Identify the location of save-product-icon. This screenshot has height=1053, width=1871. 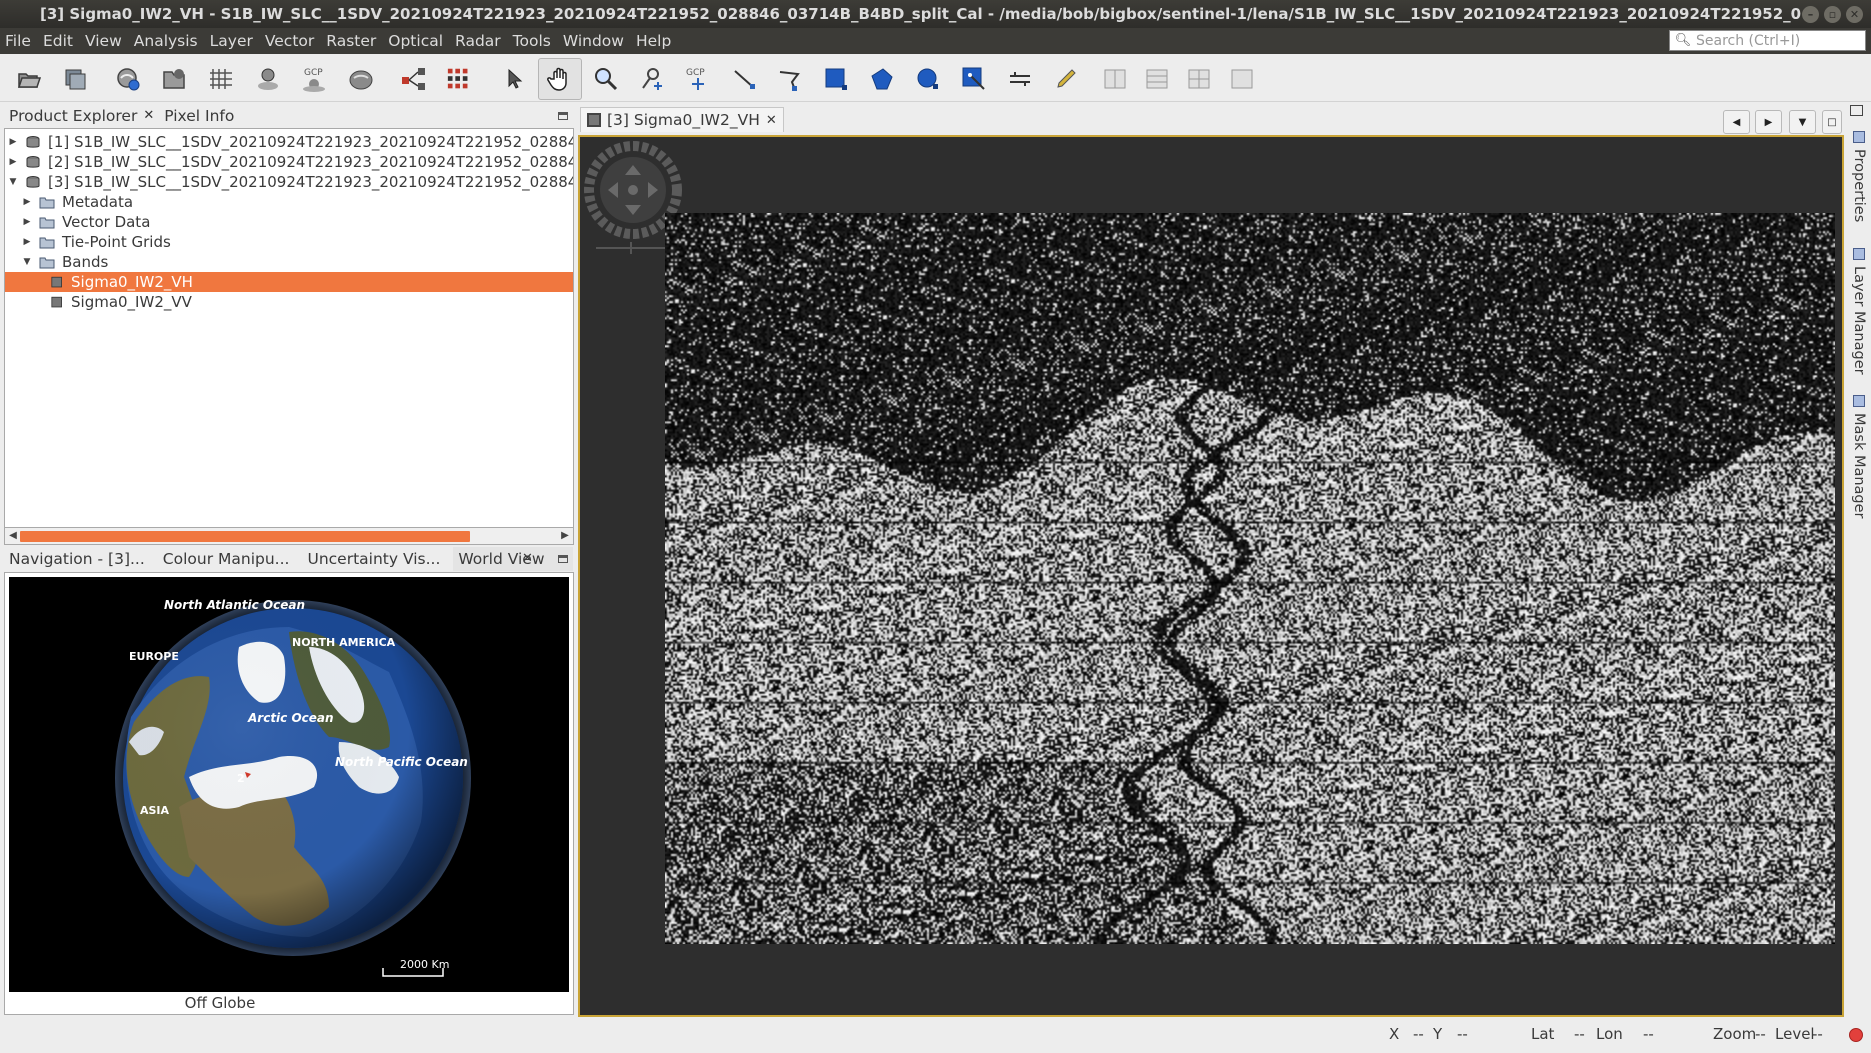
(75, 79).